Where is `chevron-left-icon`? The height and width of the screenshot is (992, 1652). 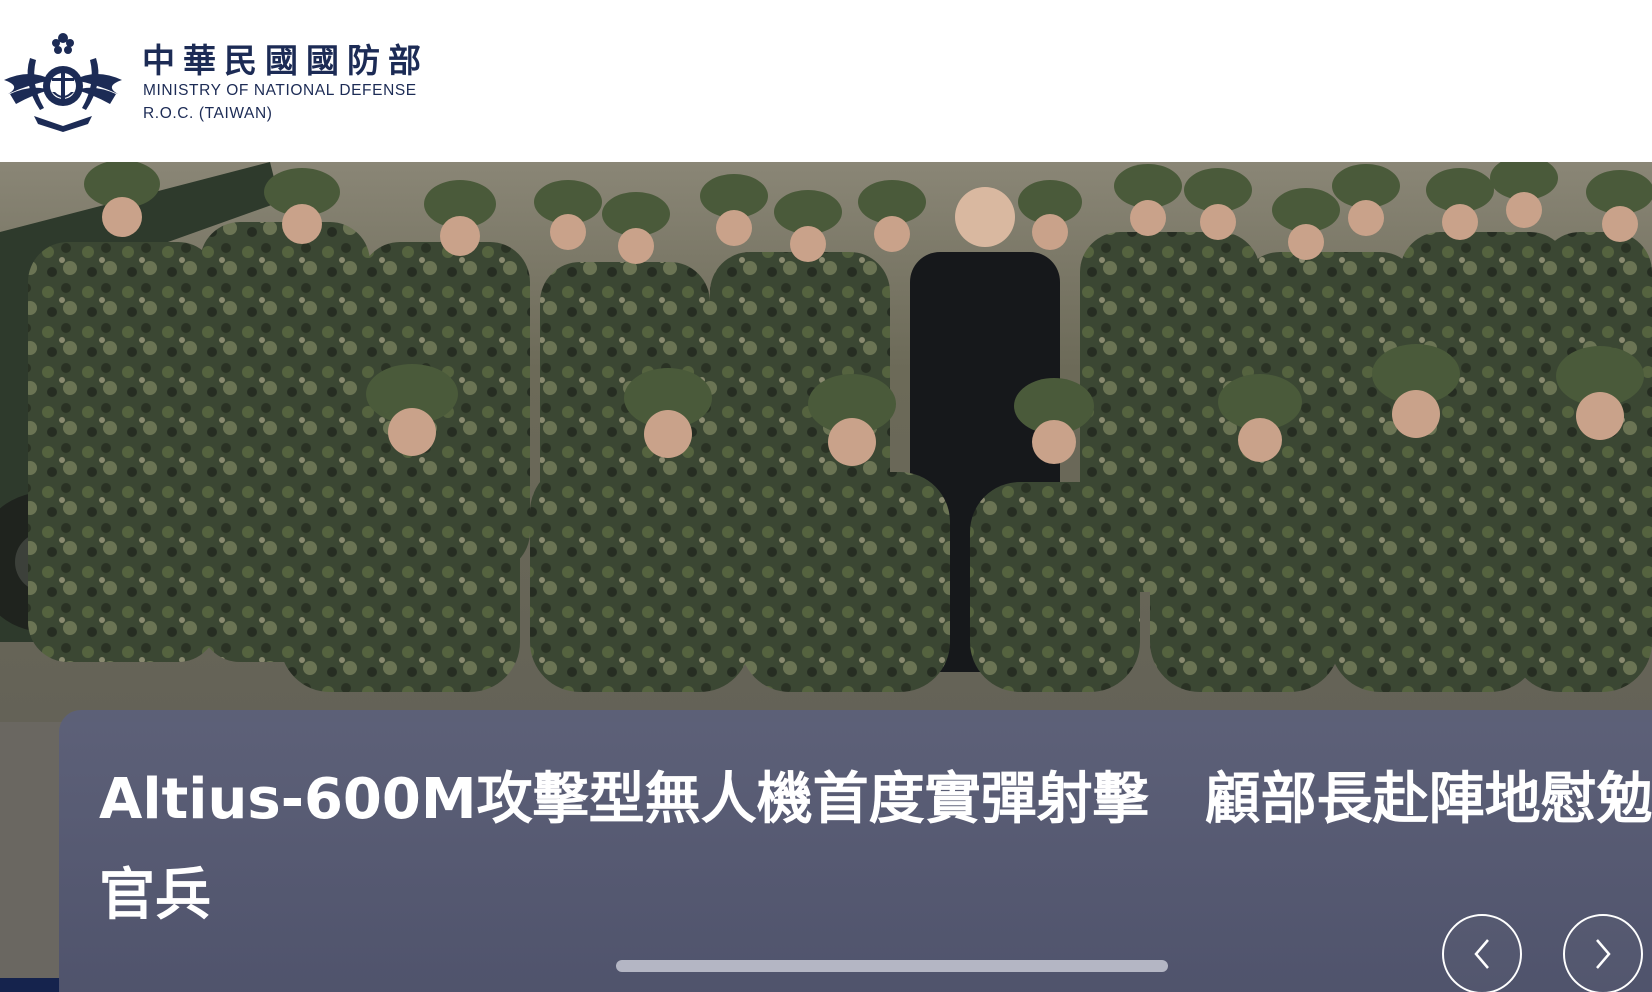
chevron-left-icon is located at coordinates (1481, 954).